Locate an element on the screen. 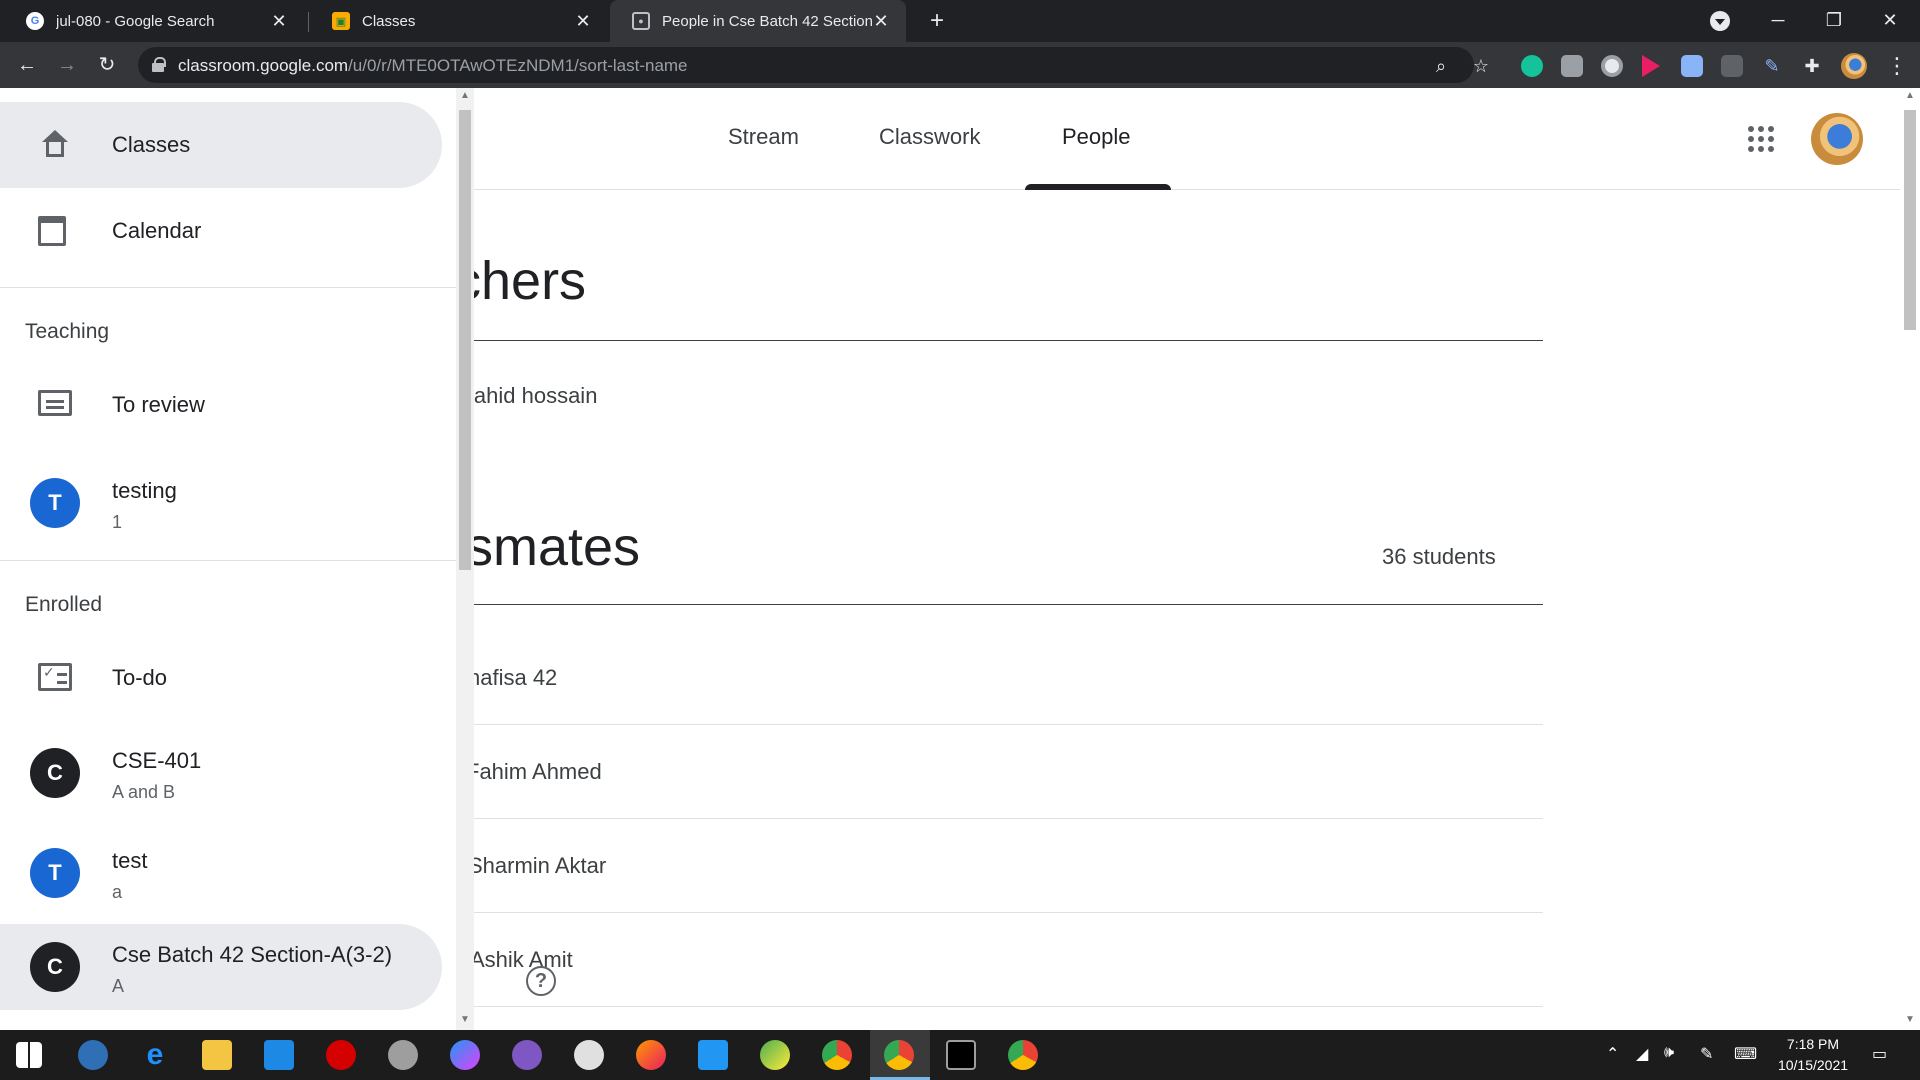 This screenshot has width=1920, height=1080. screen-extension-icon is located at coordinates (1732, 66).